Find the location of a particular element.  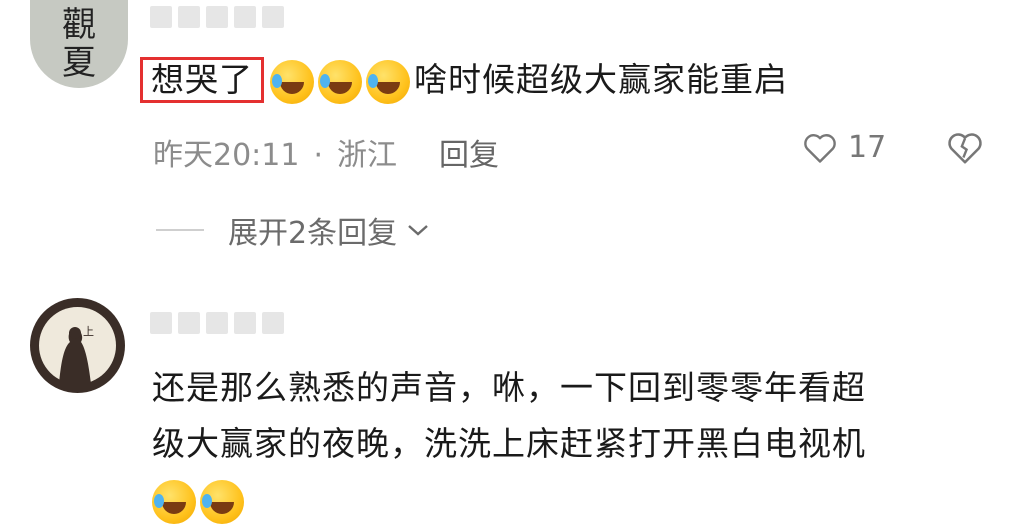

avatar-mark: 上 is located at coordinates (88, 331).